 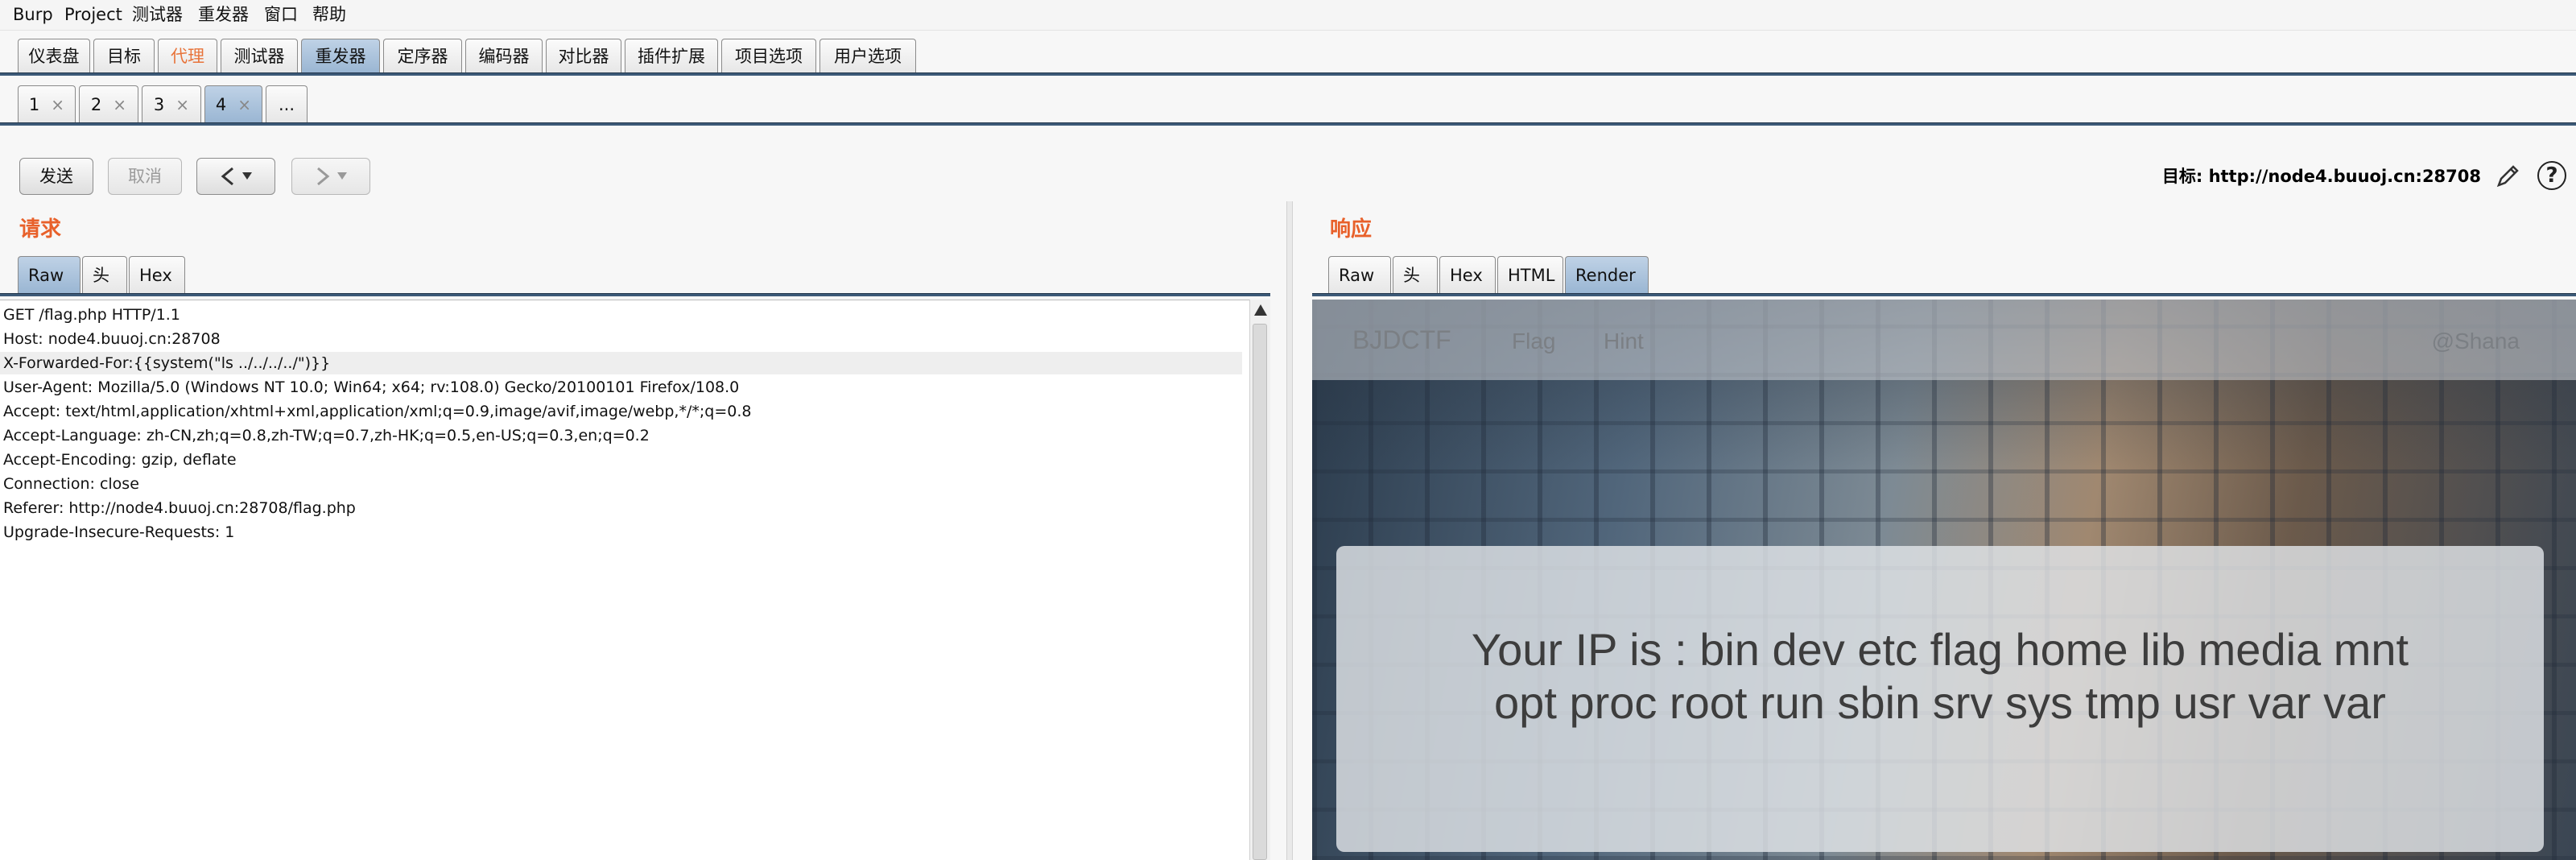 I want to click on request-tab-headers: 头, so click(x=104, y=274).